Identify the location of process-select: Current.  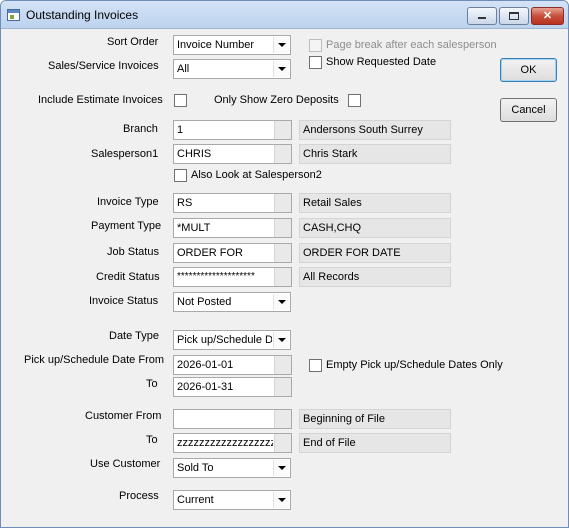
(232, 500).